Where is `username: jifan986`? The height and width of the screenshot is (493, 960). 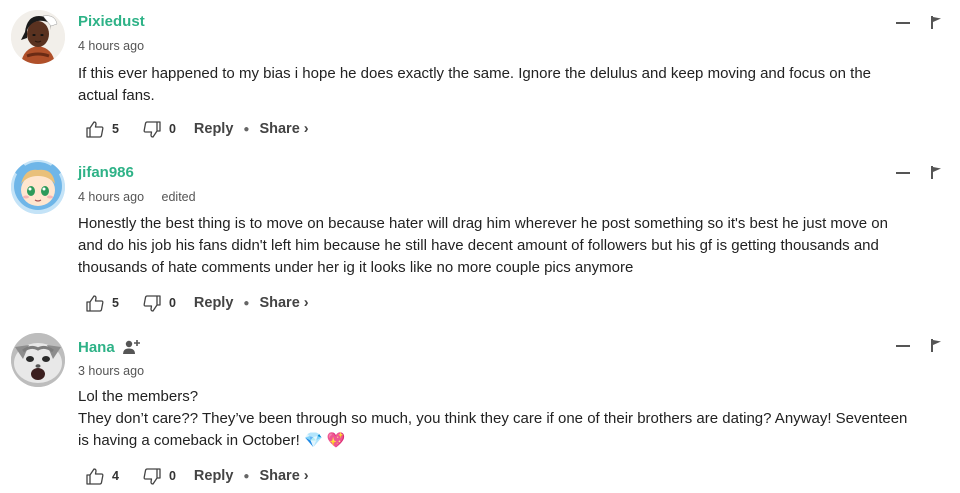 username: jifan986 is located at coordinates (106, 172).